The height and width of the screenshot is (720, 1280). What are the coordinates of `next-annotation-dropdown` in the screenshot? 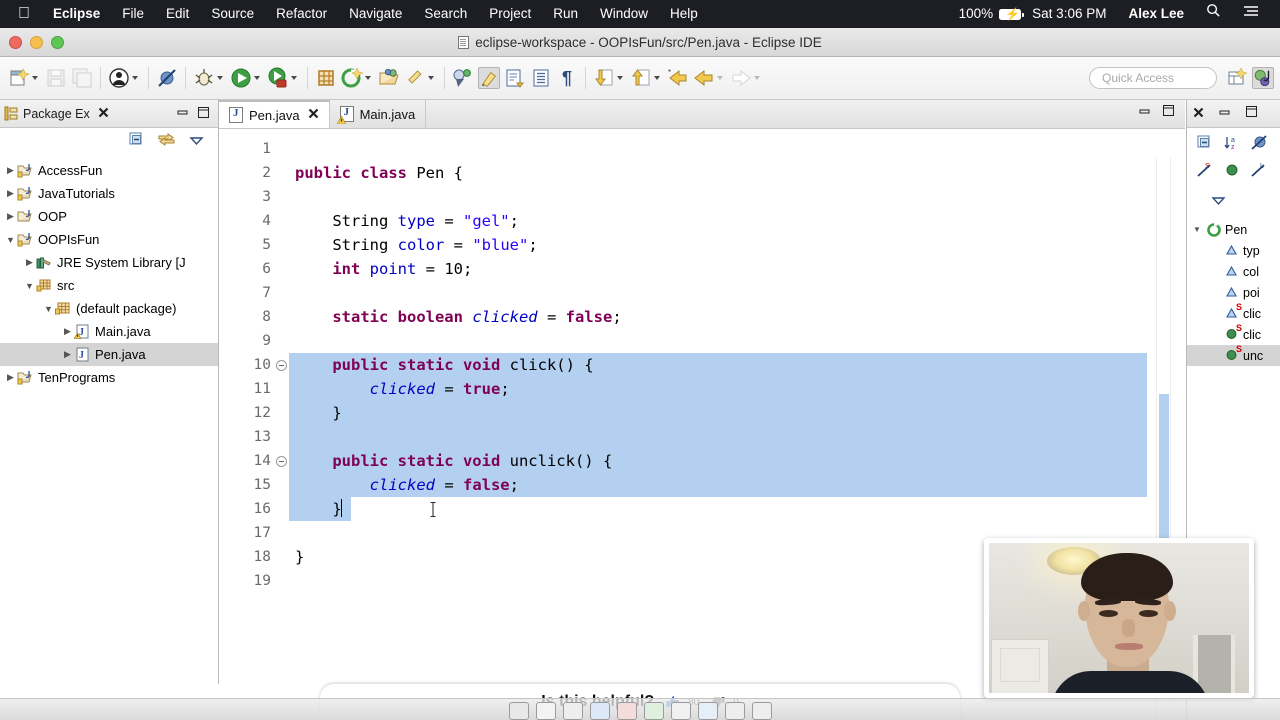 It's located at (620, 78).